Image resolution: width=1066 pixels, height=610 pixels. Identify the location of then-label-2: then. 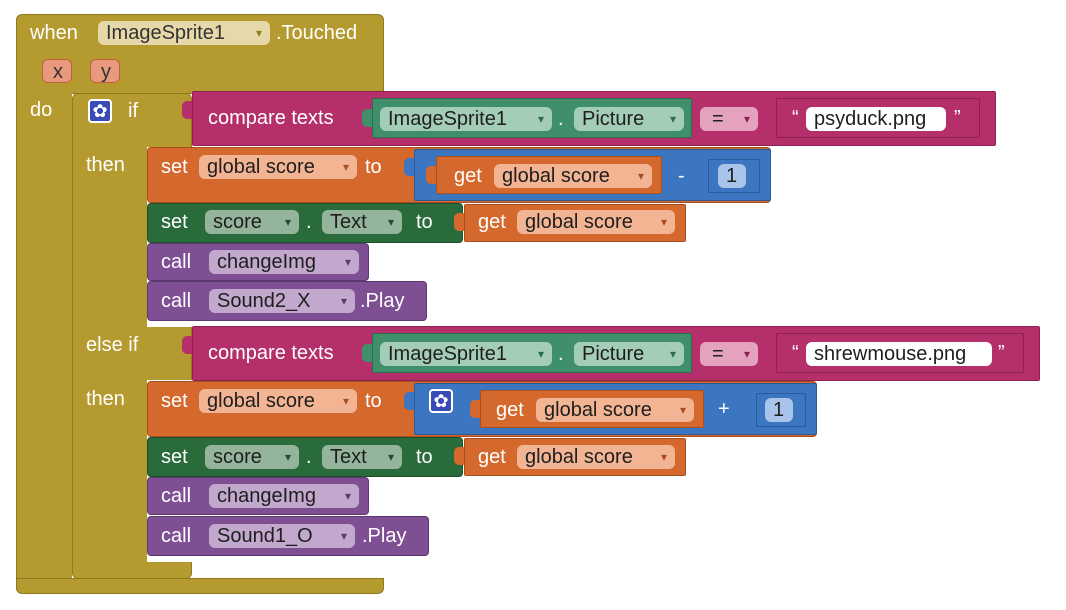
(105, 399).